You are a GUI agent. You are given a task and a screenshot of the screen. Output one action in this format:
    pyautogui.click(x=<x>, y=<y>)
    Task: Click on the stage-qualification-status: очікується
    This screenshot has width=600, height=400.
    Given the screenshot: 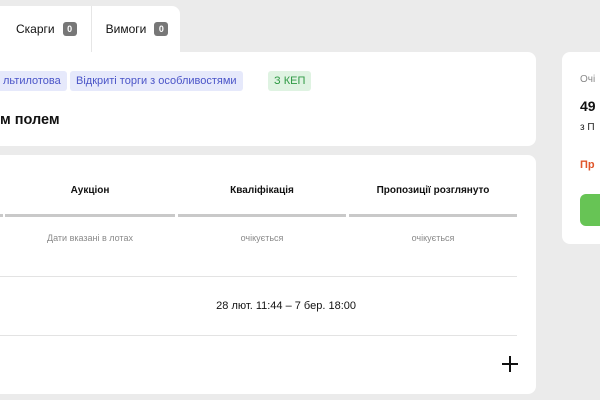 What is the action you would take?
    pyautogui.click(x=262, y=238)
    